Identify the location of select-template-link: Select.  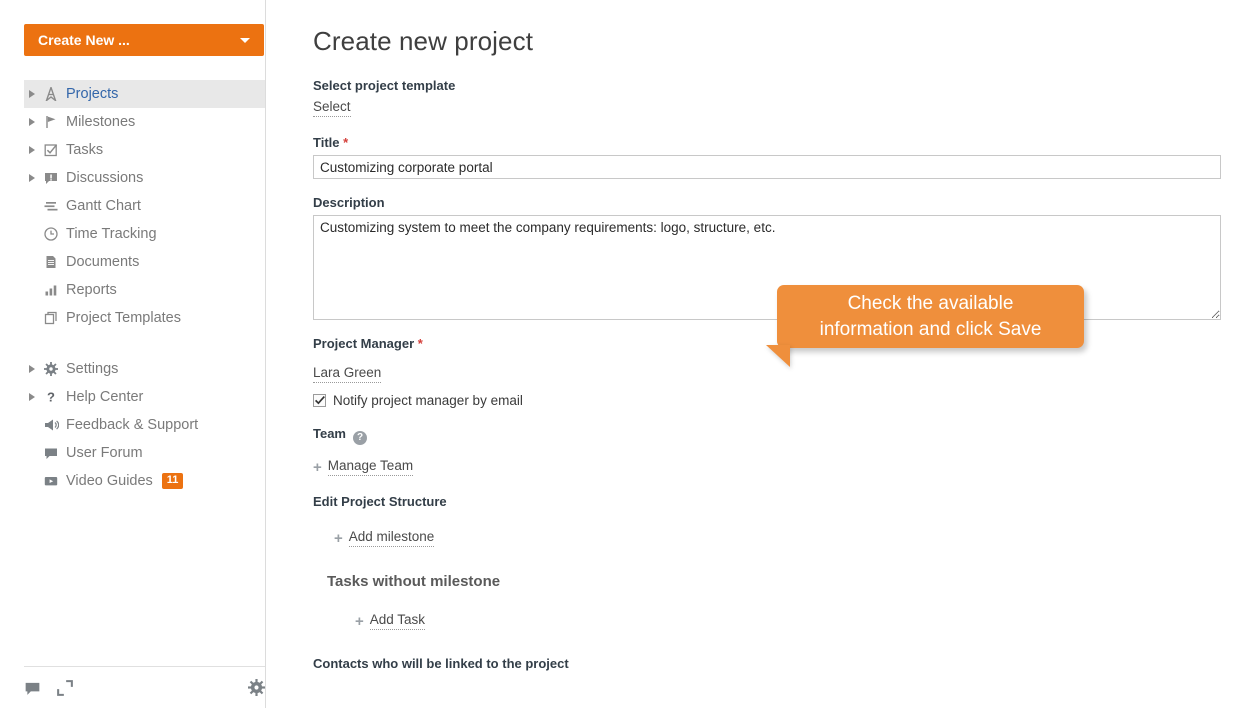
(332, 108).